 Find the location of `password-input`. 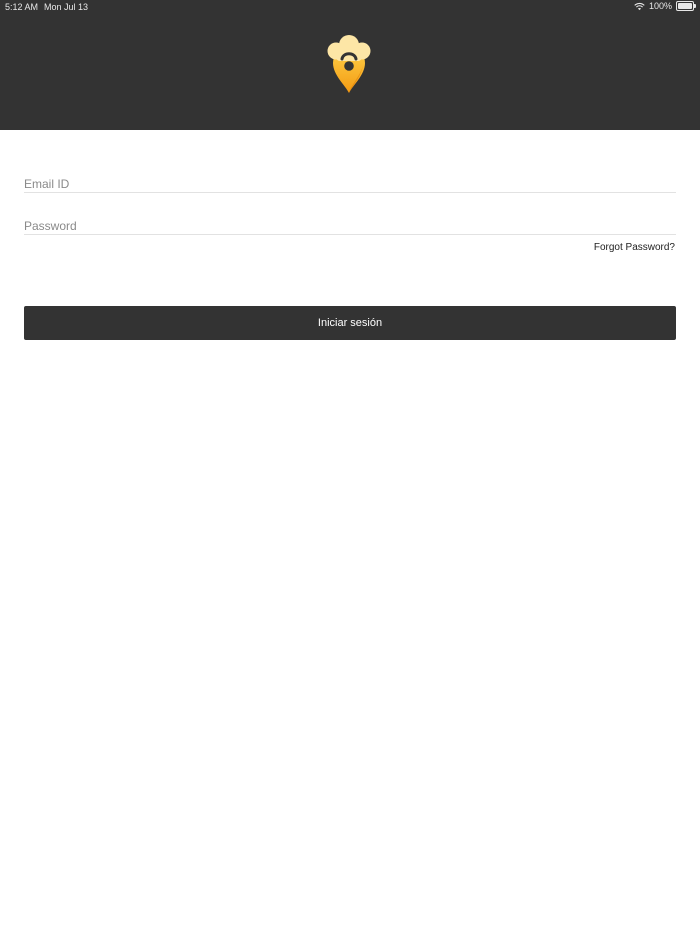

password-input is located at coordinates (350, 226).